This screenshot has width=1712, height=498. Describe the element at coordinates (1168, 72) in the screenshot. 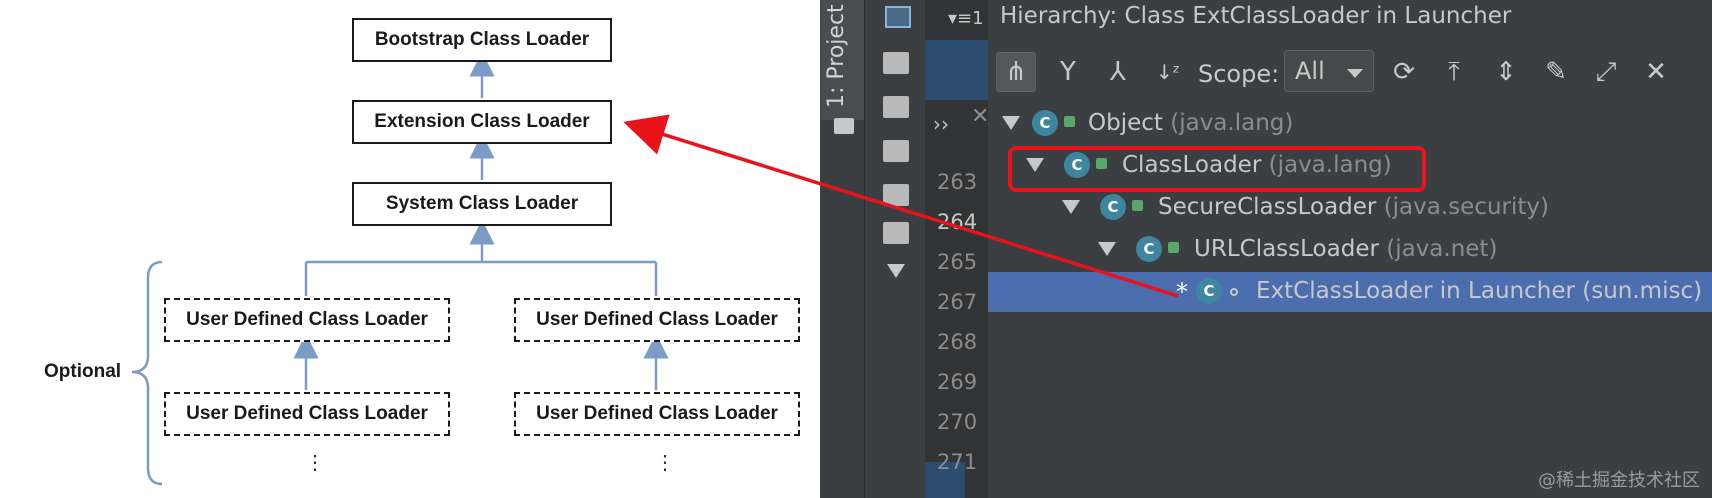

I see `sort-alpha-icon: ↓ᶻ` at that location.